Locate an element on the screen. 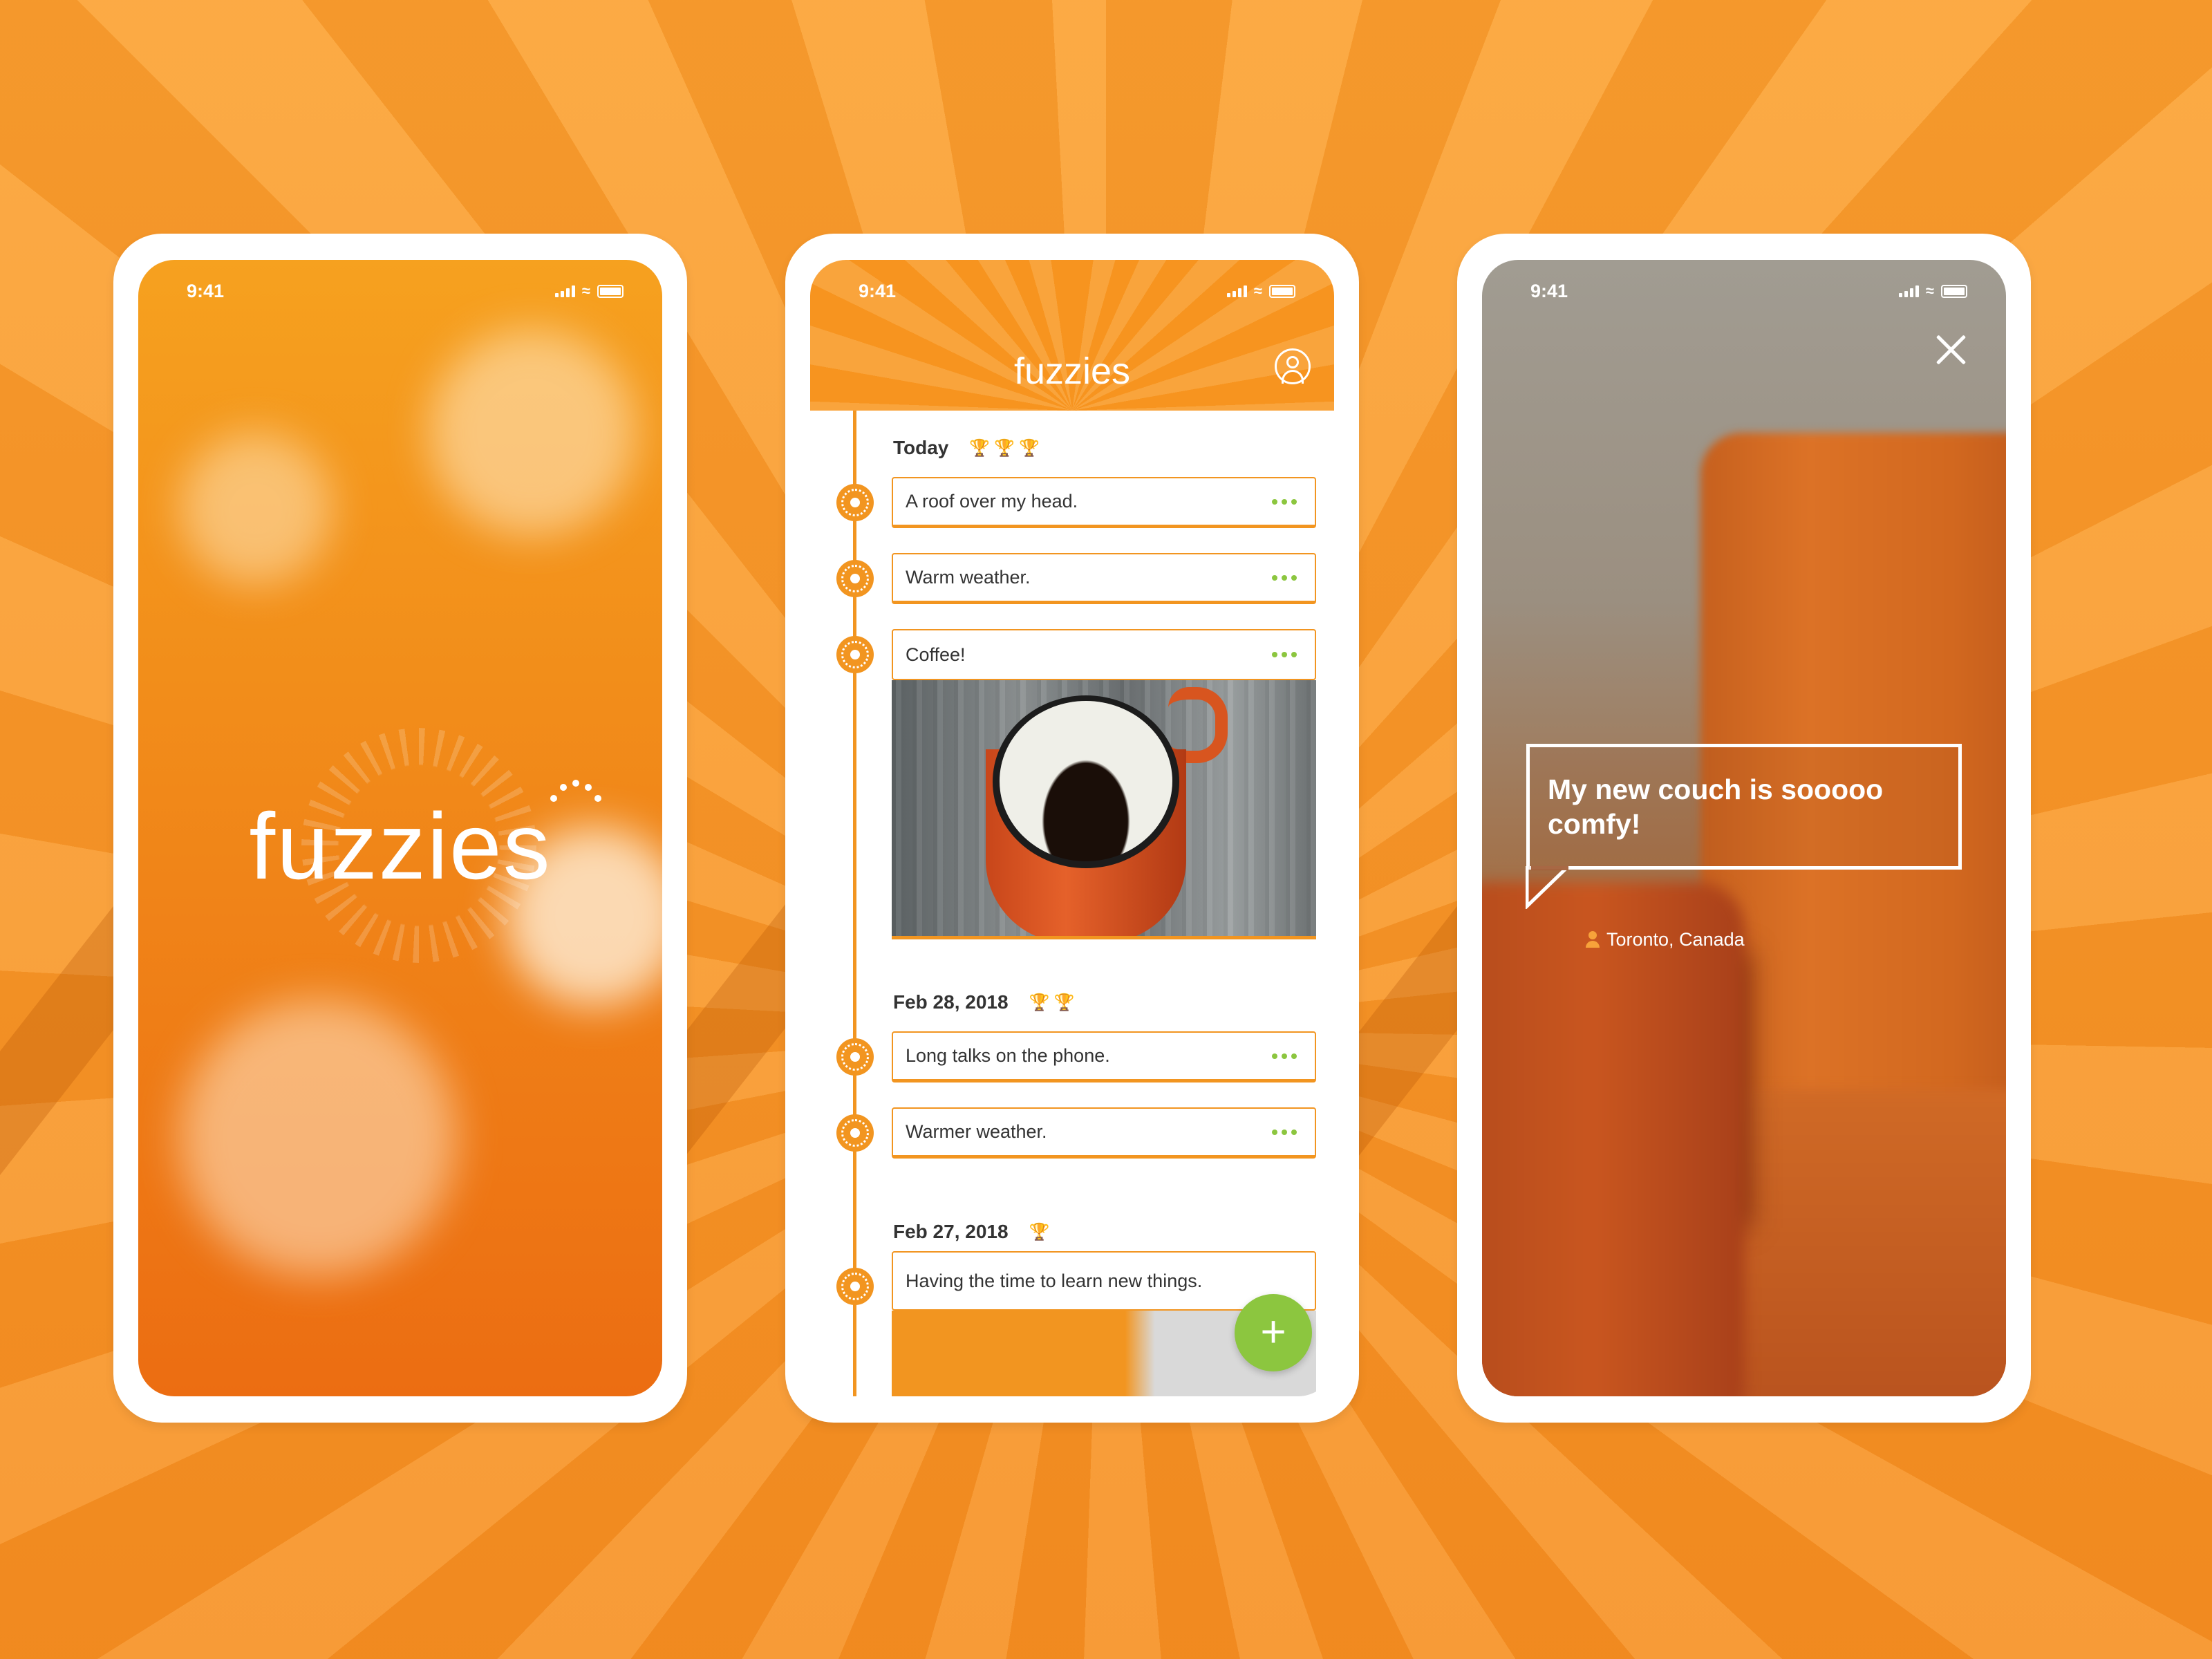  entry-text: Warm weather. is located at coordinates (969, 577).